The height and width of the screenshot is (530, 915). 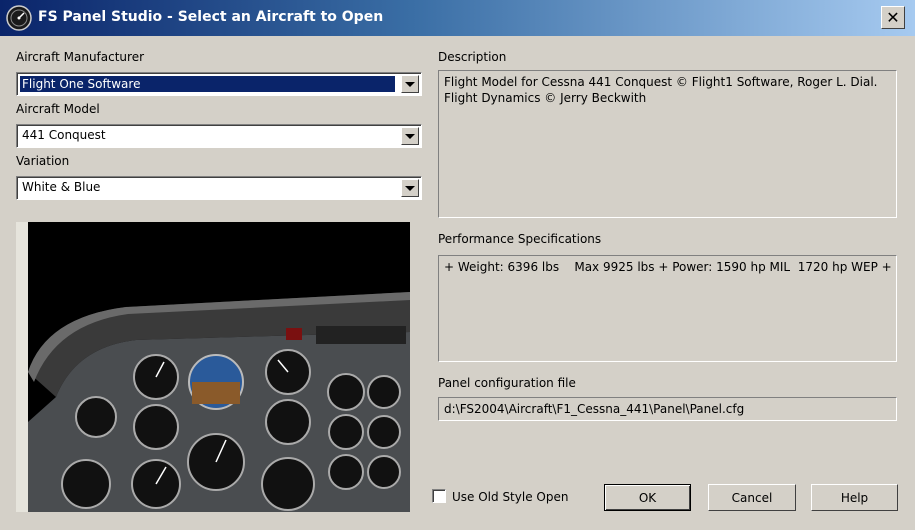 I want to click on manufacturer-select: Flight One Software, so click(x=219, y=84).